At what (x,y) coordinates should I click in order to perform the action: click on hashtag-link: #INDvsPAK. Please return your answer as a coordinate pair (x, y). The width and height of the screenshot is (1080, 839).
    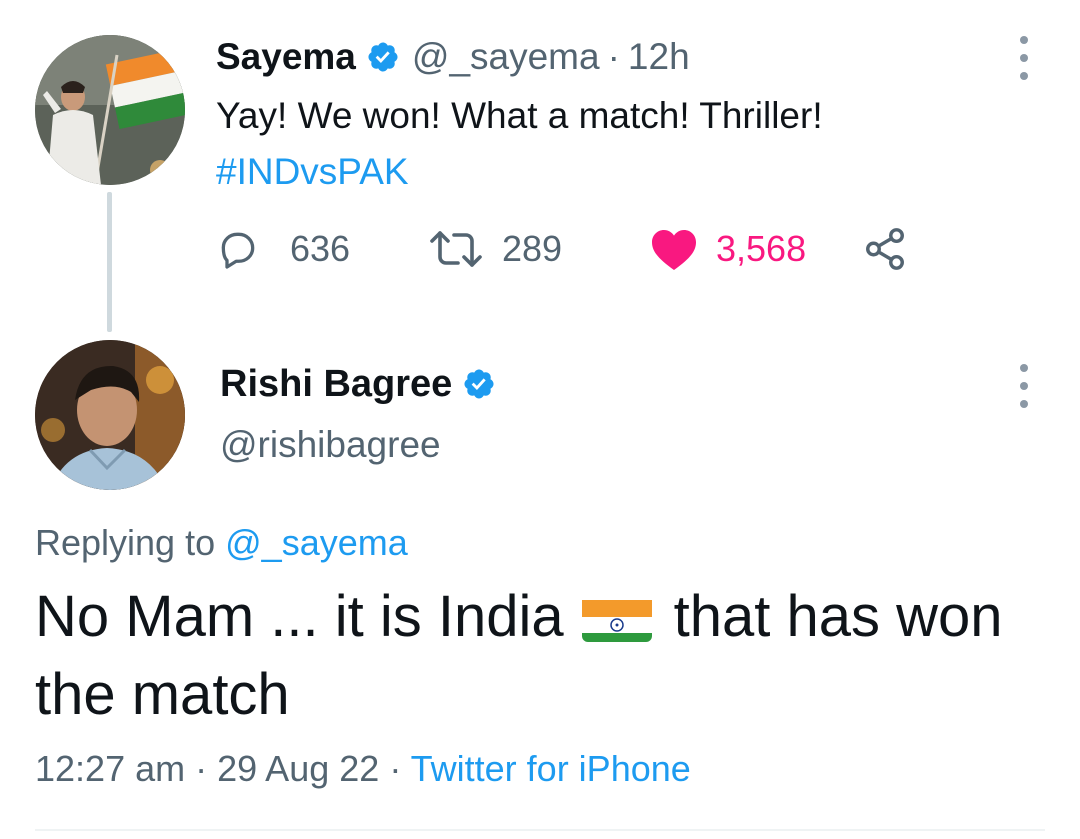
    Looking at the image, I should click on (519, 172).